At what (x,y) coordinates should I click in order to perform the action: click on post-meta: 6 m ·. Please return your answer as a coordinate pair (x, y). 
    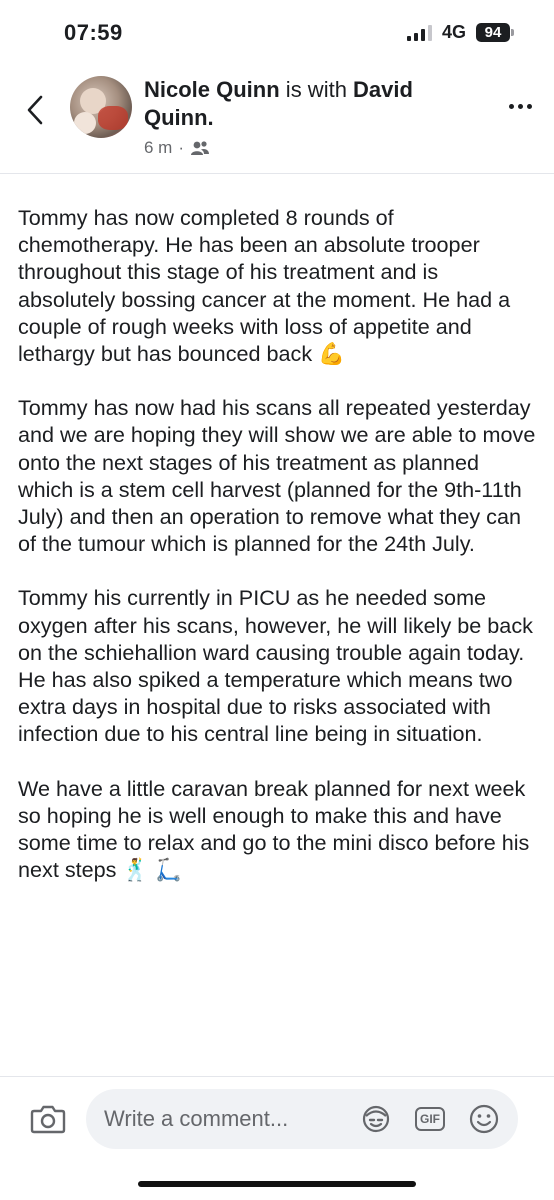
    Looking at the image, I should click on (177, 148).